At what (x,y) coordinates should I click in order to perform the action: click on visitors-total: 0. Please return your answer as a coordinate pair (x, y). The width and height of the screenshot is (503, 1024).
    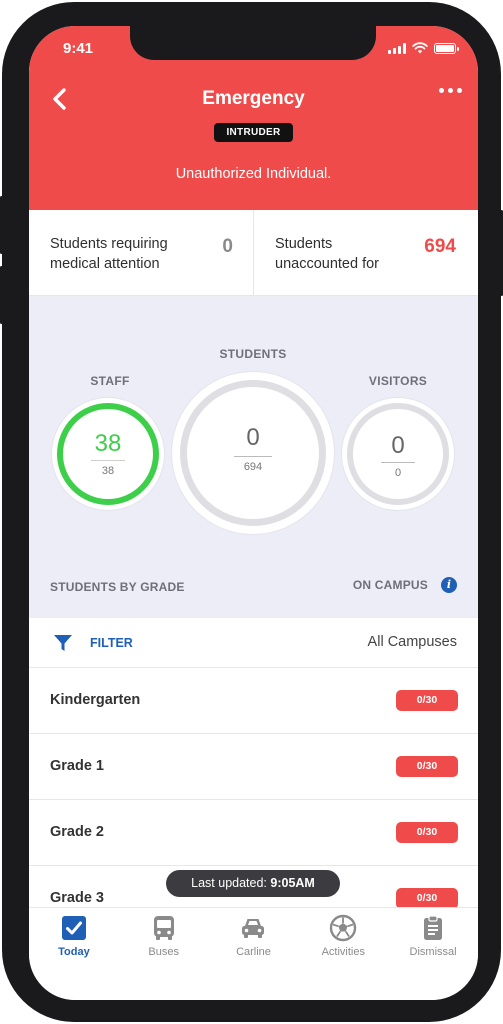
    Looking at the image, I should click on (398, 473).